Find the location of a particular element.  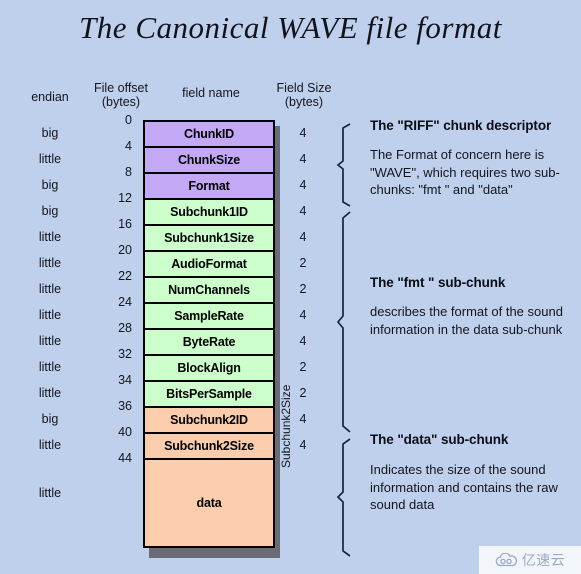

file-offset-label: 16 is located at coordinates (125, 224).